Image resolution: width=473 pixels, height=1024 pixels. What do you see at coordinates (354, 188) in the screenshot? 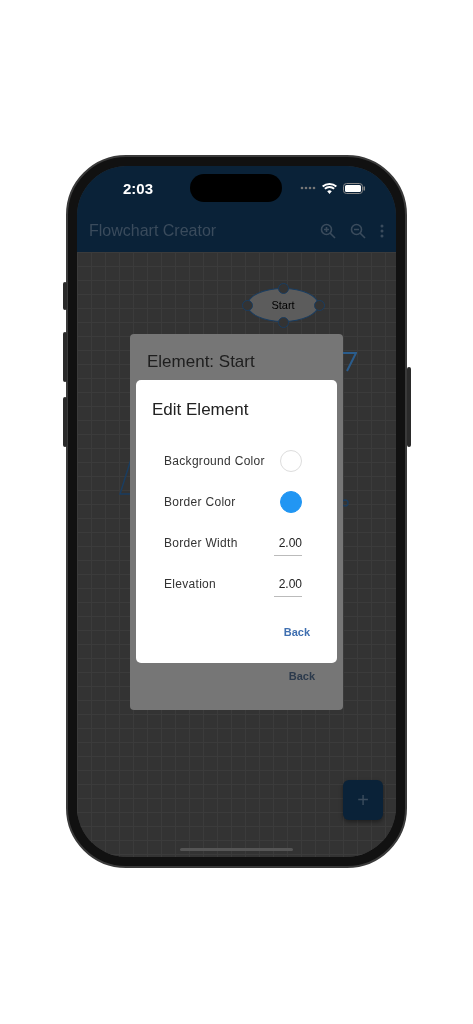
I see `battery-icon` at bounding box center [354, 188].